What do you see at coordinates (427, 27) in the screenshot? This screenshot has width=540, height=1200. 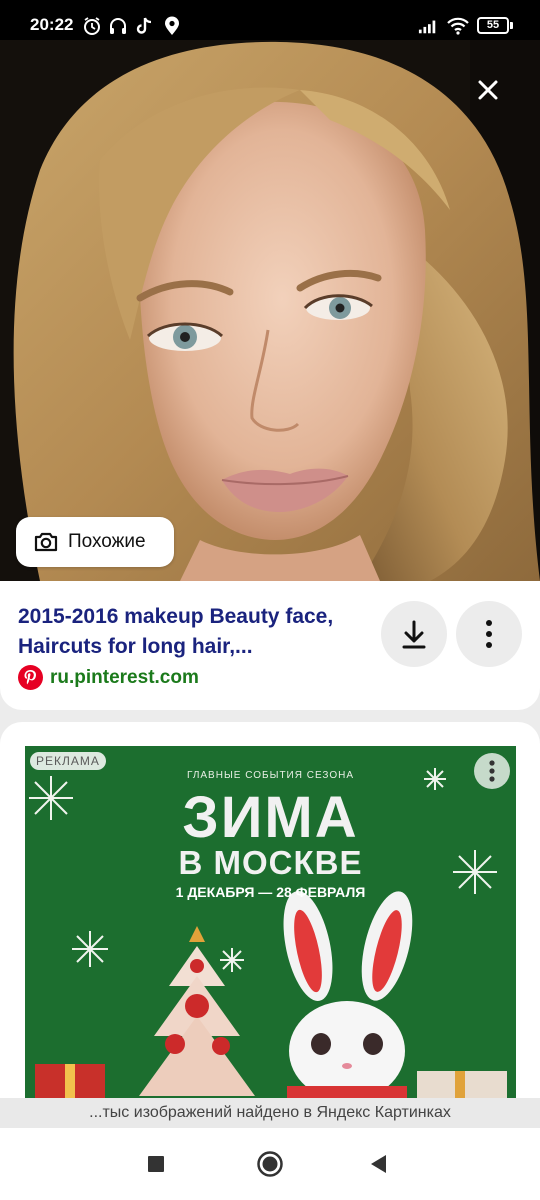 I see `signal-icon` at bounding box center [427, 27].